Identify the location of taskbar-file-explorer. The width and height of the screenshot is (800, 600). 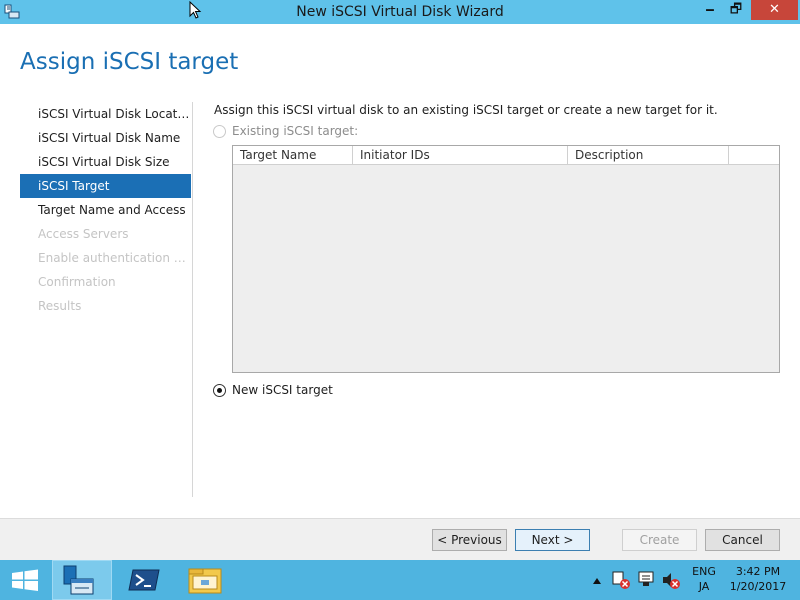
(205, 580).